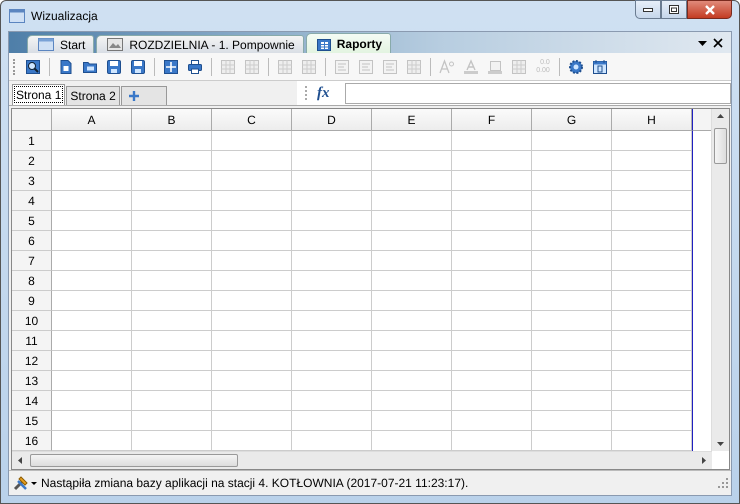  What do you see at coordinates (115, 44) in the screenshot?
I see `picture-icon` at bounding box center [115, 44].